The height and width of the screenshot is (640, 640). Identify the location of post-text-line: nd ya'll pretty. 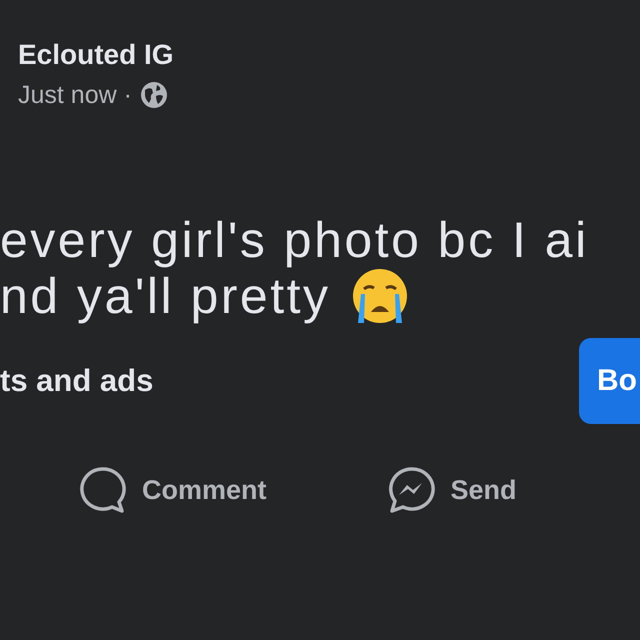
(165, 296).